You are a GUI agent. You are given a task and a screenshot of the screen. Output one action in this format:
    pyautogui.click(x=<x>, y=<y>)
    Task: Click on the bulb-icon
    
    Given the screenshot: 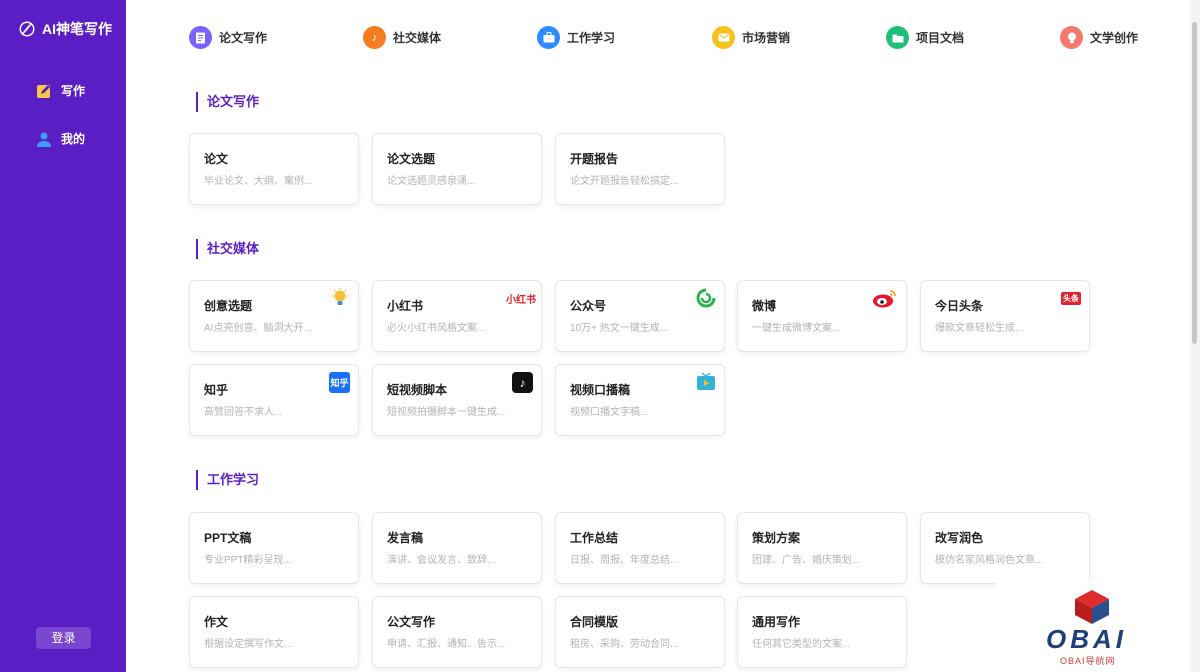 What is the action you would take?
    pyautogui.click(x=1071, y=37)
    